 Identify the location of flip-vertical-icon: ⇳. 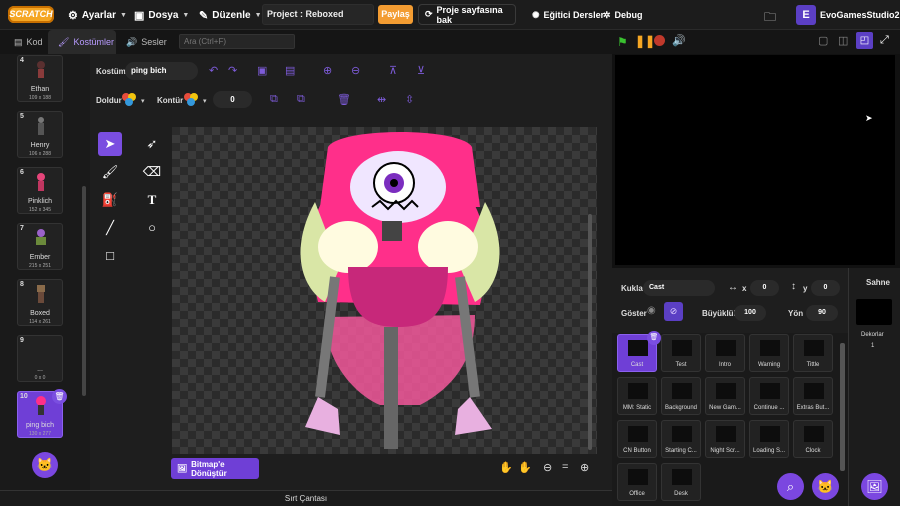
(409, 99).